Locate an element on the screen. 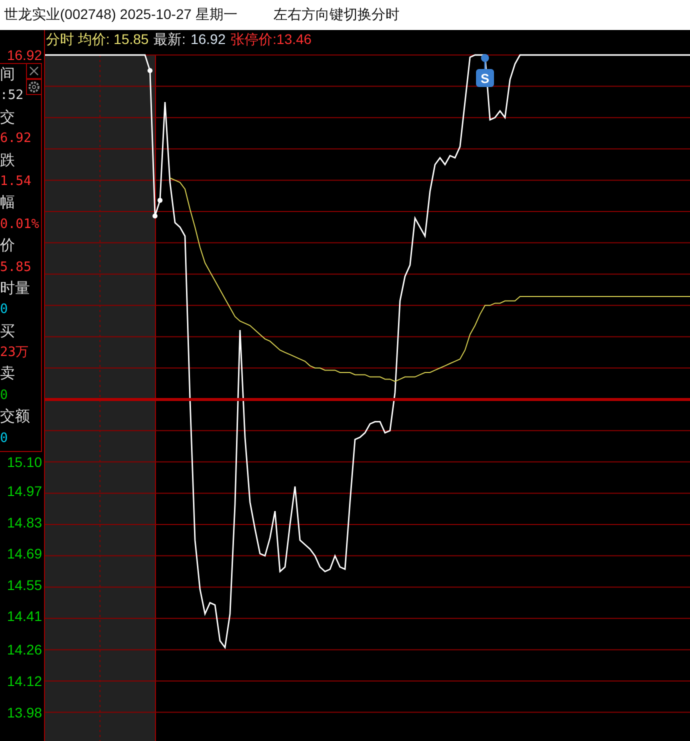 This screenshot has width=690, height=741. signal-pin-icon is located at coordinates (485, 61).